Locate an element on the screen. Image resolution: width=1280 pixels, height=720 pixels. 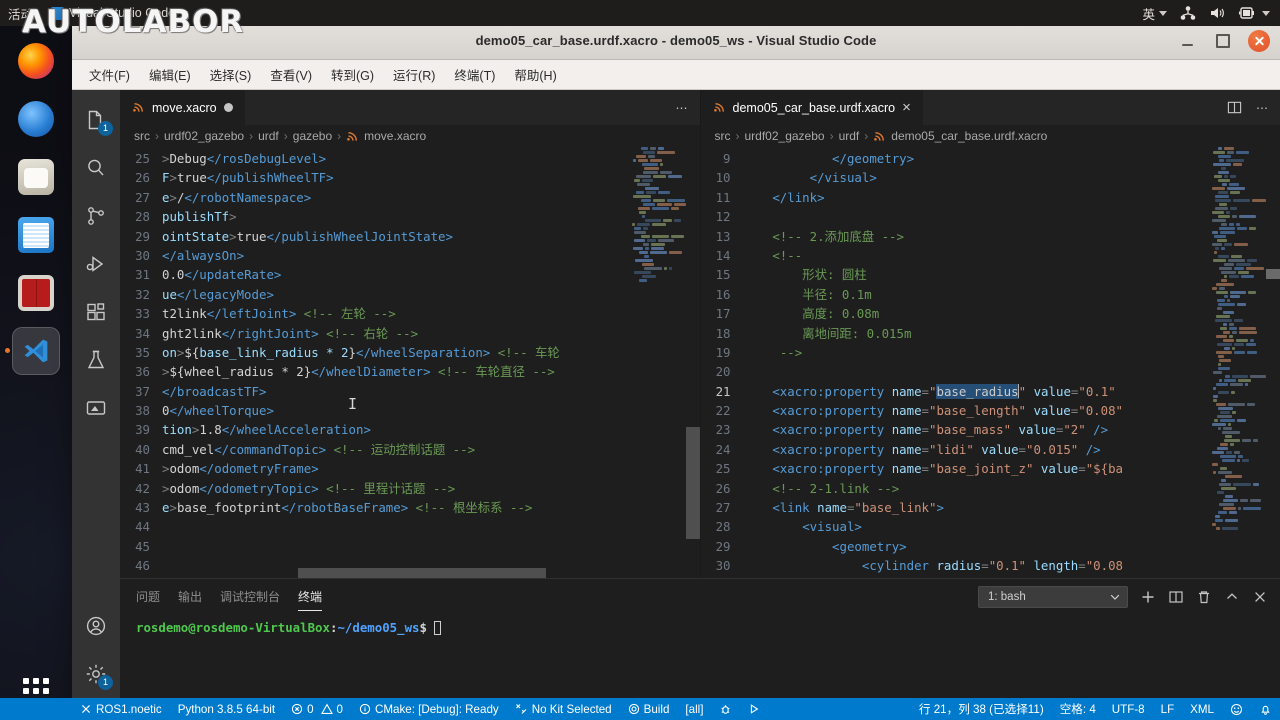
status-cmake: CMake: [Debug]: Ready is located at coordinates (429, 709).